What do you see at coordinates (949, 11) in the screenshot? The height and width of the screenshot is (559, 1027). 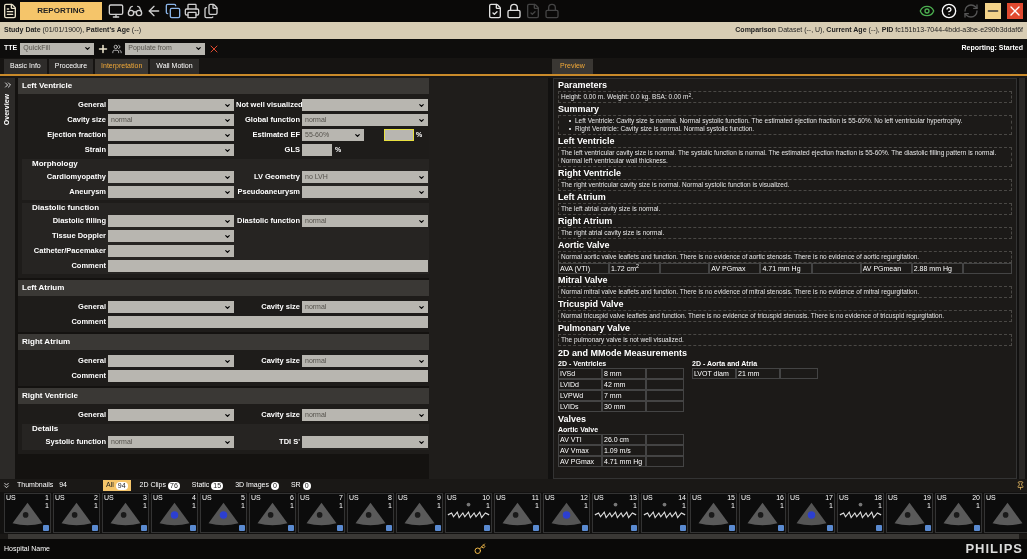 I see `help-icon` at bounding box center [949, 11].